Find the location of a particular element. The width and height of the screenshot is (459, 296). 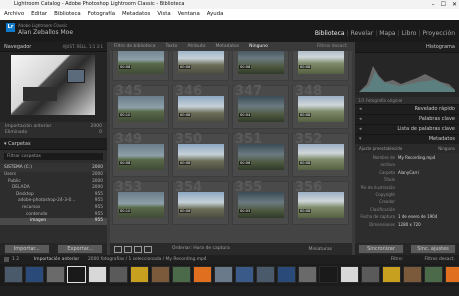

grid-thumbnail: 353 00:10 is located at coordinates (140, 202).